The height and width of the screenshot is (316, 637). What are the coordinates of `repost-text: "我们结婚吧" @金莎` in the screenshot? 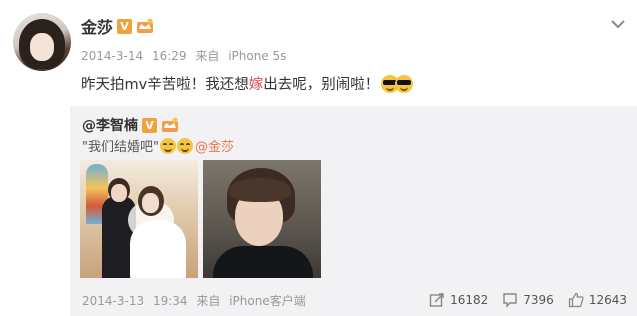 It's located at (158, 145).